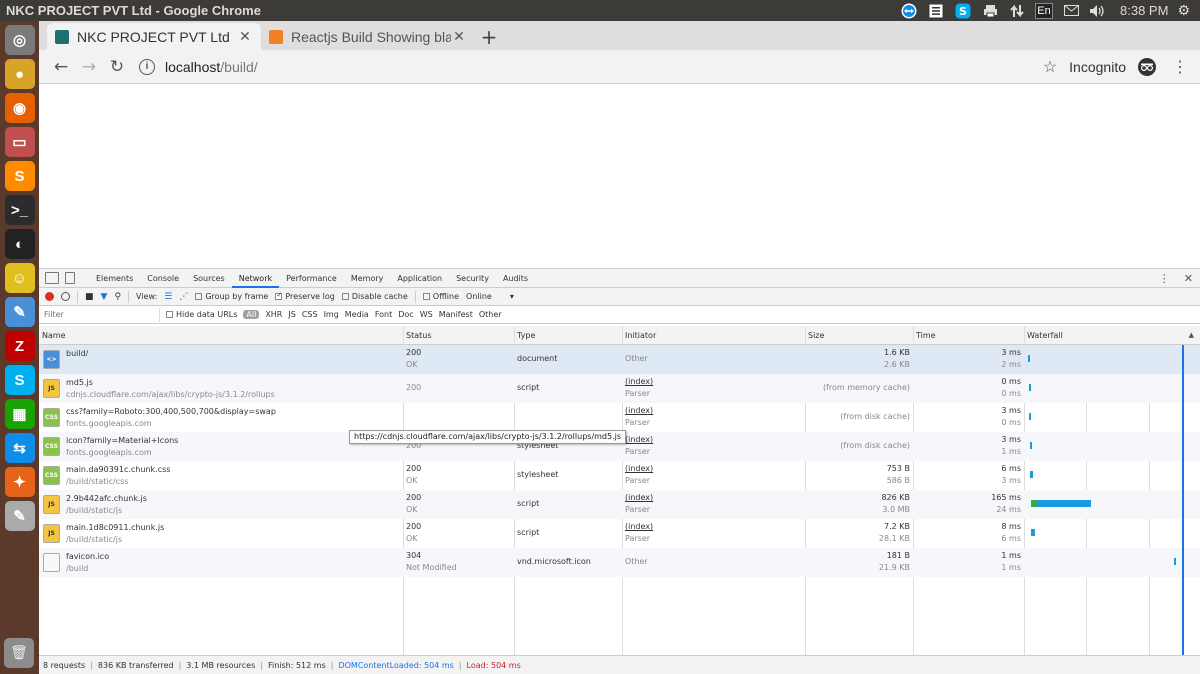  What do you see at coordinates (101, 314) in the screenshot?
I see `filter-input` at bounding box center [101, 314].